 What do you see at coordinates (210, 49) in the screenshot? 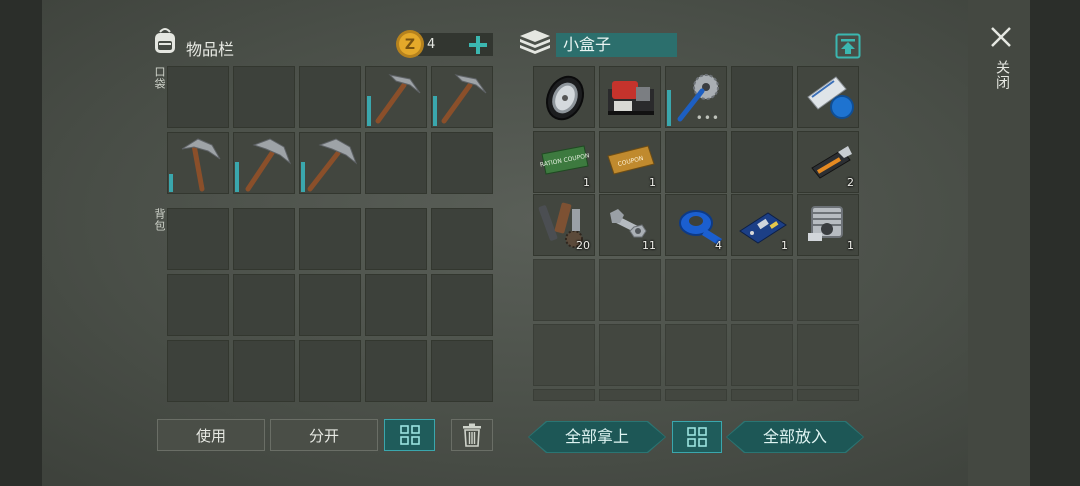
I see `inventory-title: 物品栏` at bounding box center [210, 49].